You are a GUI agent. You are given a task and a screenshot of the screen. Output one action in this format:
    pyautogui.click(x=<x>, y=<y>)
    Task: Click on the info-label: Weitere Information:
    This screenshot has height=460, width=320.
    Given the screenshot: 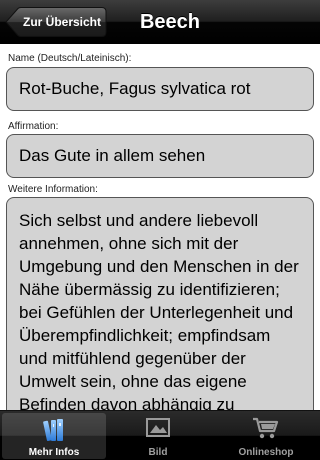 What is the action you would take?
    pyautogui.click(x=53, y=189)
    